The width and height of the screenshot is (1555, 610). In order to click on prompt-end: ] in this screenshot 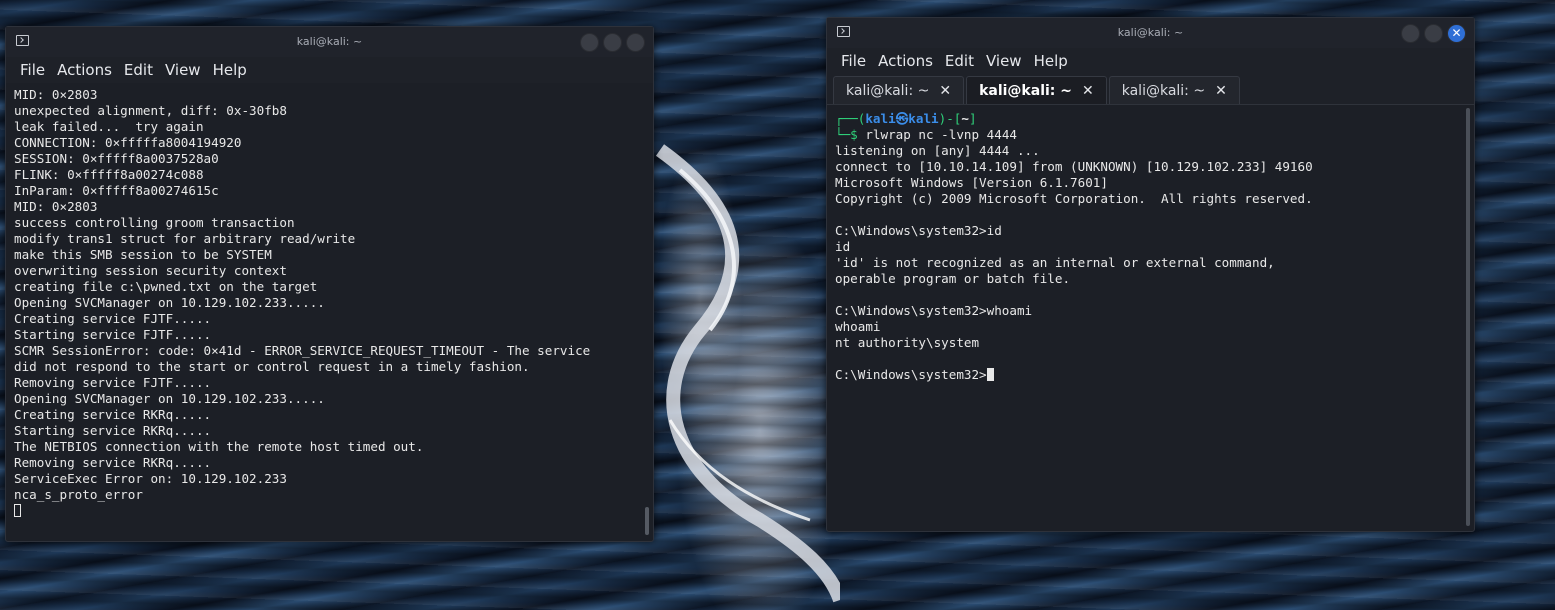, I will do `click(972, 118)`.